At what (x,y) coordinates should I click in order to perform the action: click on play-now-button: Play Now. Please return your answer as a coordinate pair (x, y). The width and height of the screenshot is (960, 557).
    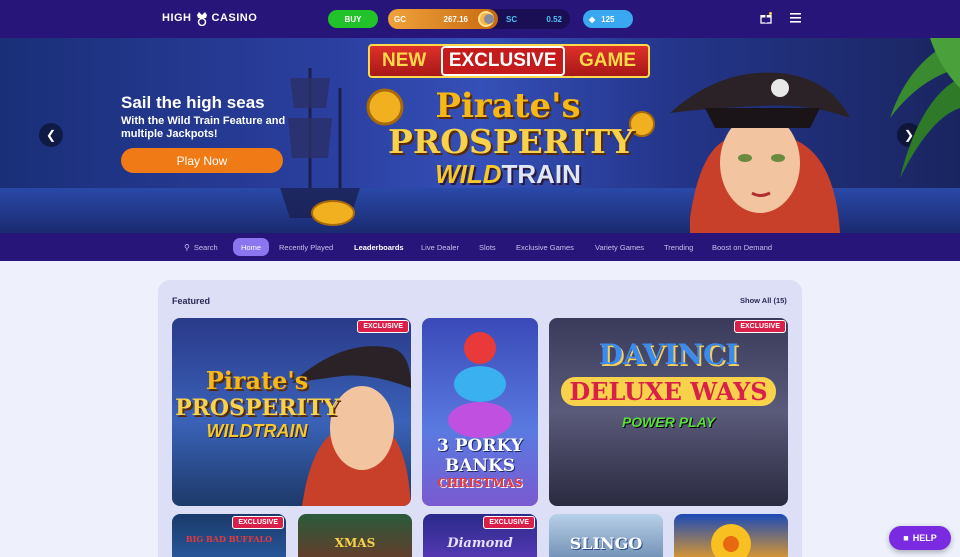
    Looking at the image, I should click on (202, 160).